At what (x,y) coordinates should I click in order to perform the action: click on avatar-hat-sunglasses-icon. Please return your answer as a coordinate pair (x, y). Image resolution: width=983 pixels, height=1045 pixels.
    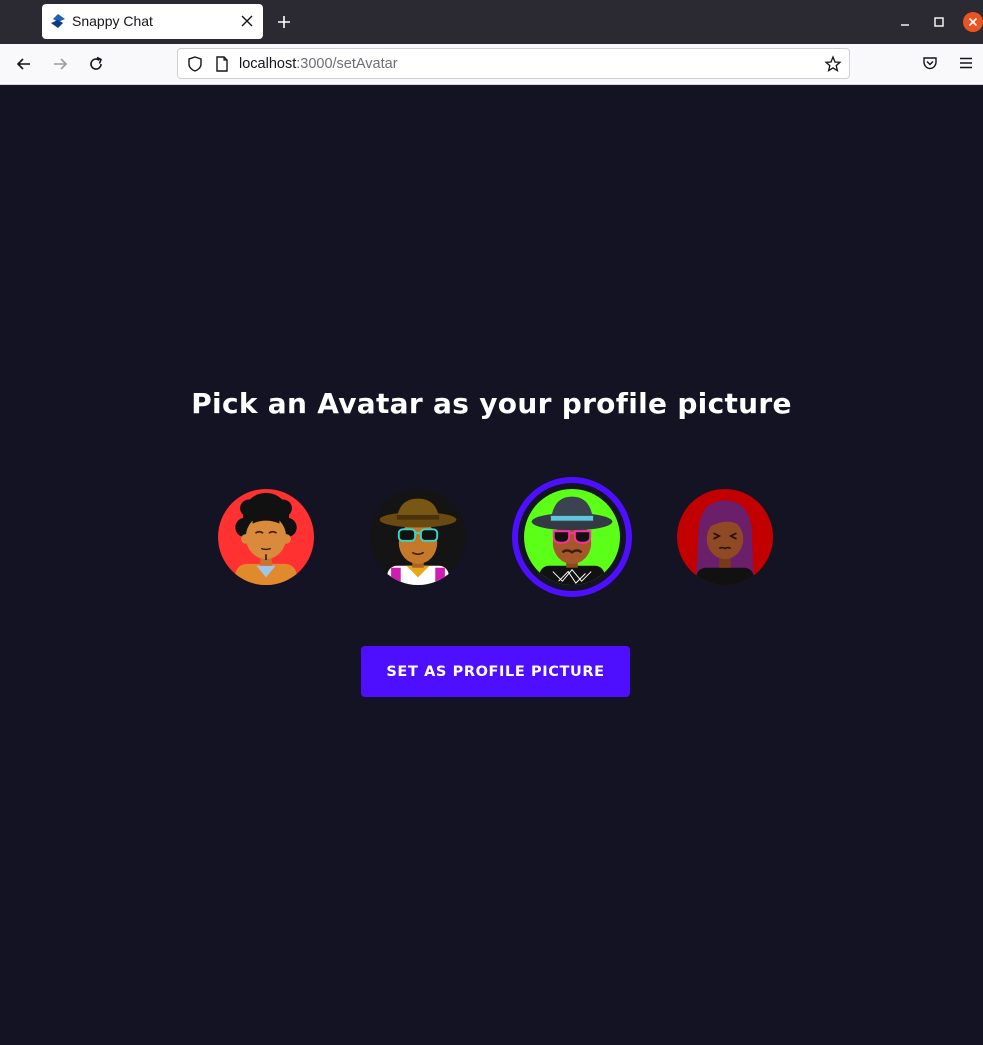
    Looking at the image, I should click on (418, 537).